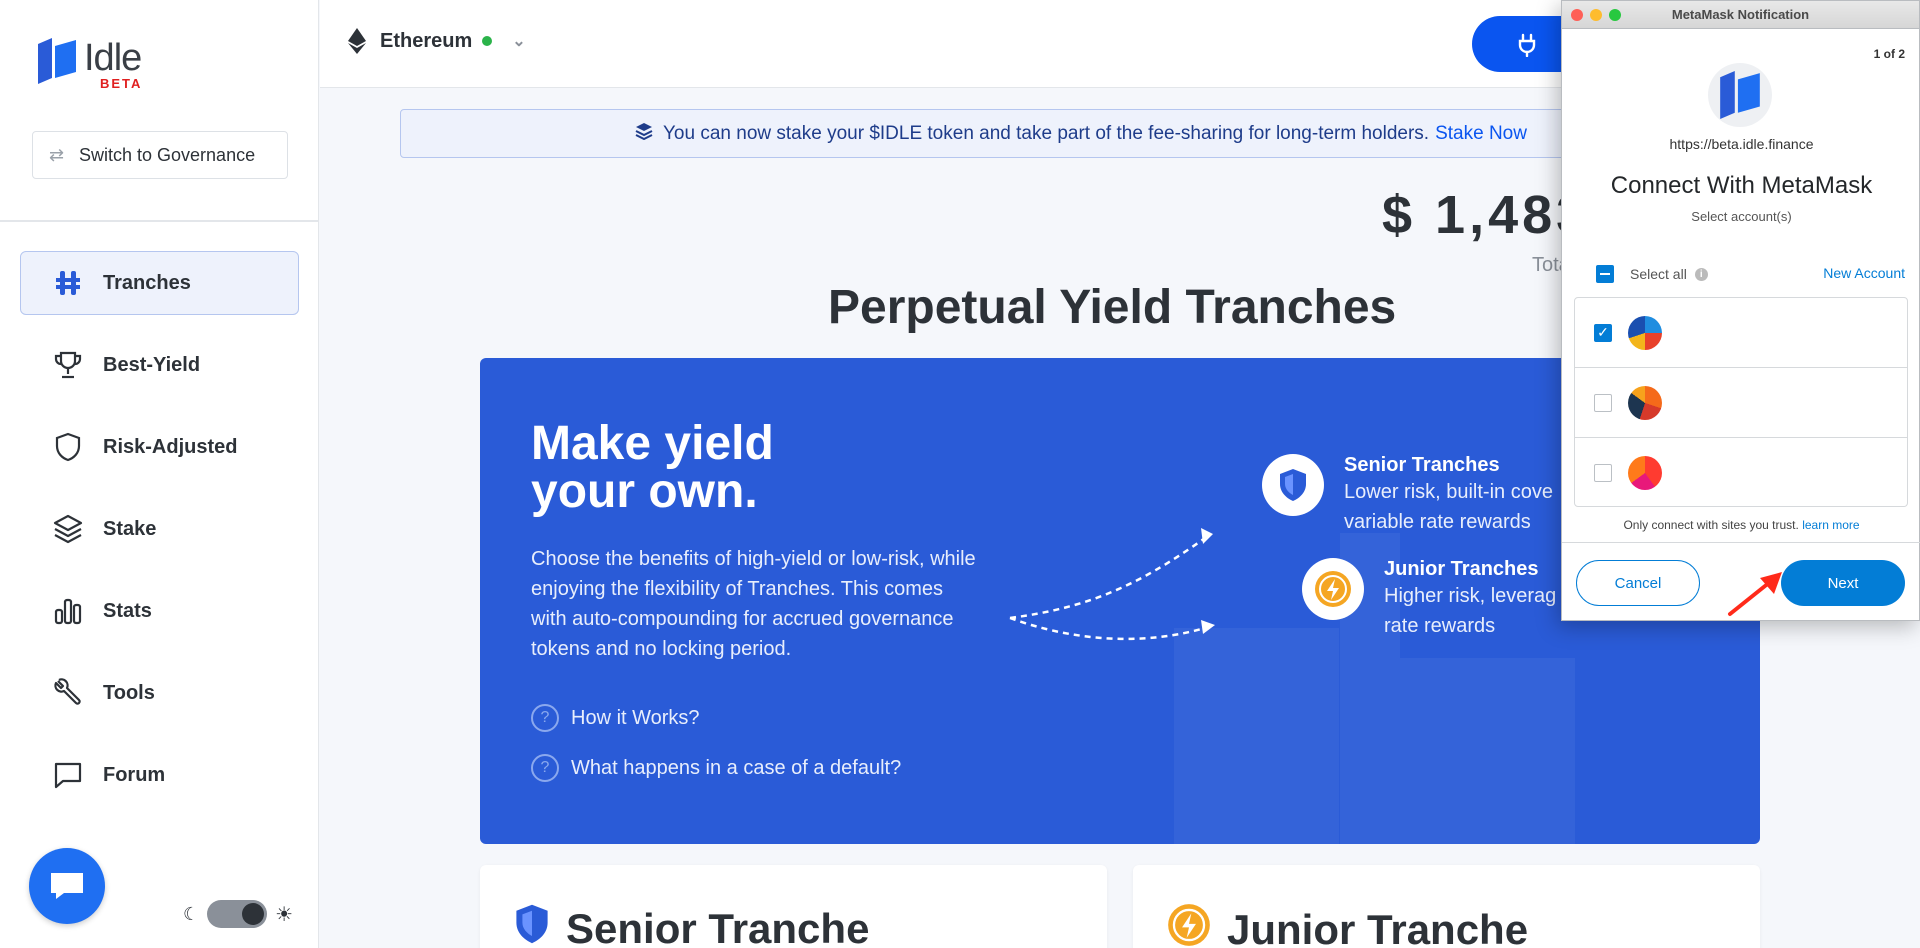  What do you see at coordinates (1333, 589) in the screenshot?
I see `junior-lightning-icon` at bounding box center [1333, 589].